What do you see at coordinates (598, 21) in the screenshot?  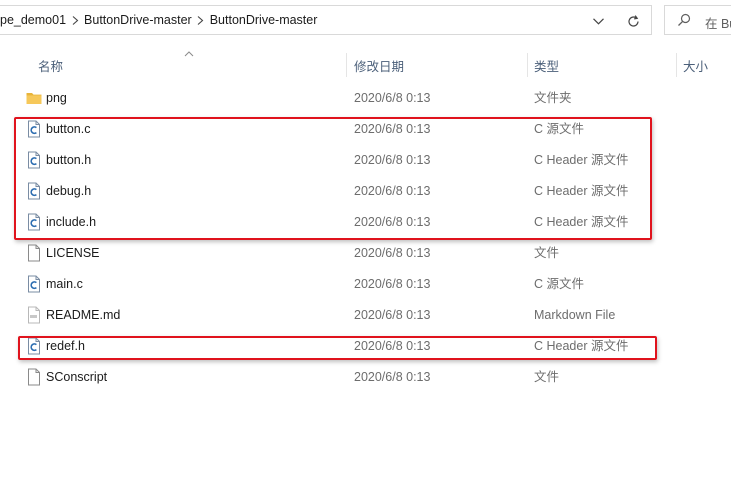 I see `chevron-down-icon` at bounding box center [598, 21].